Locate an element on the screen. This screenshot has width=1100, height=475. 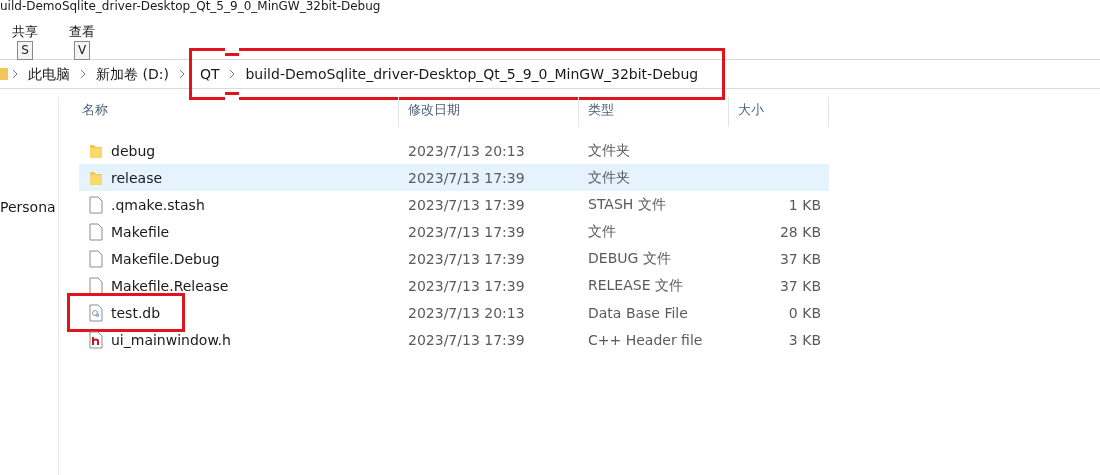
breadcrumb-item: 此电脑 is located at coordinates (49, 74).